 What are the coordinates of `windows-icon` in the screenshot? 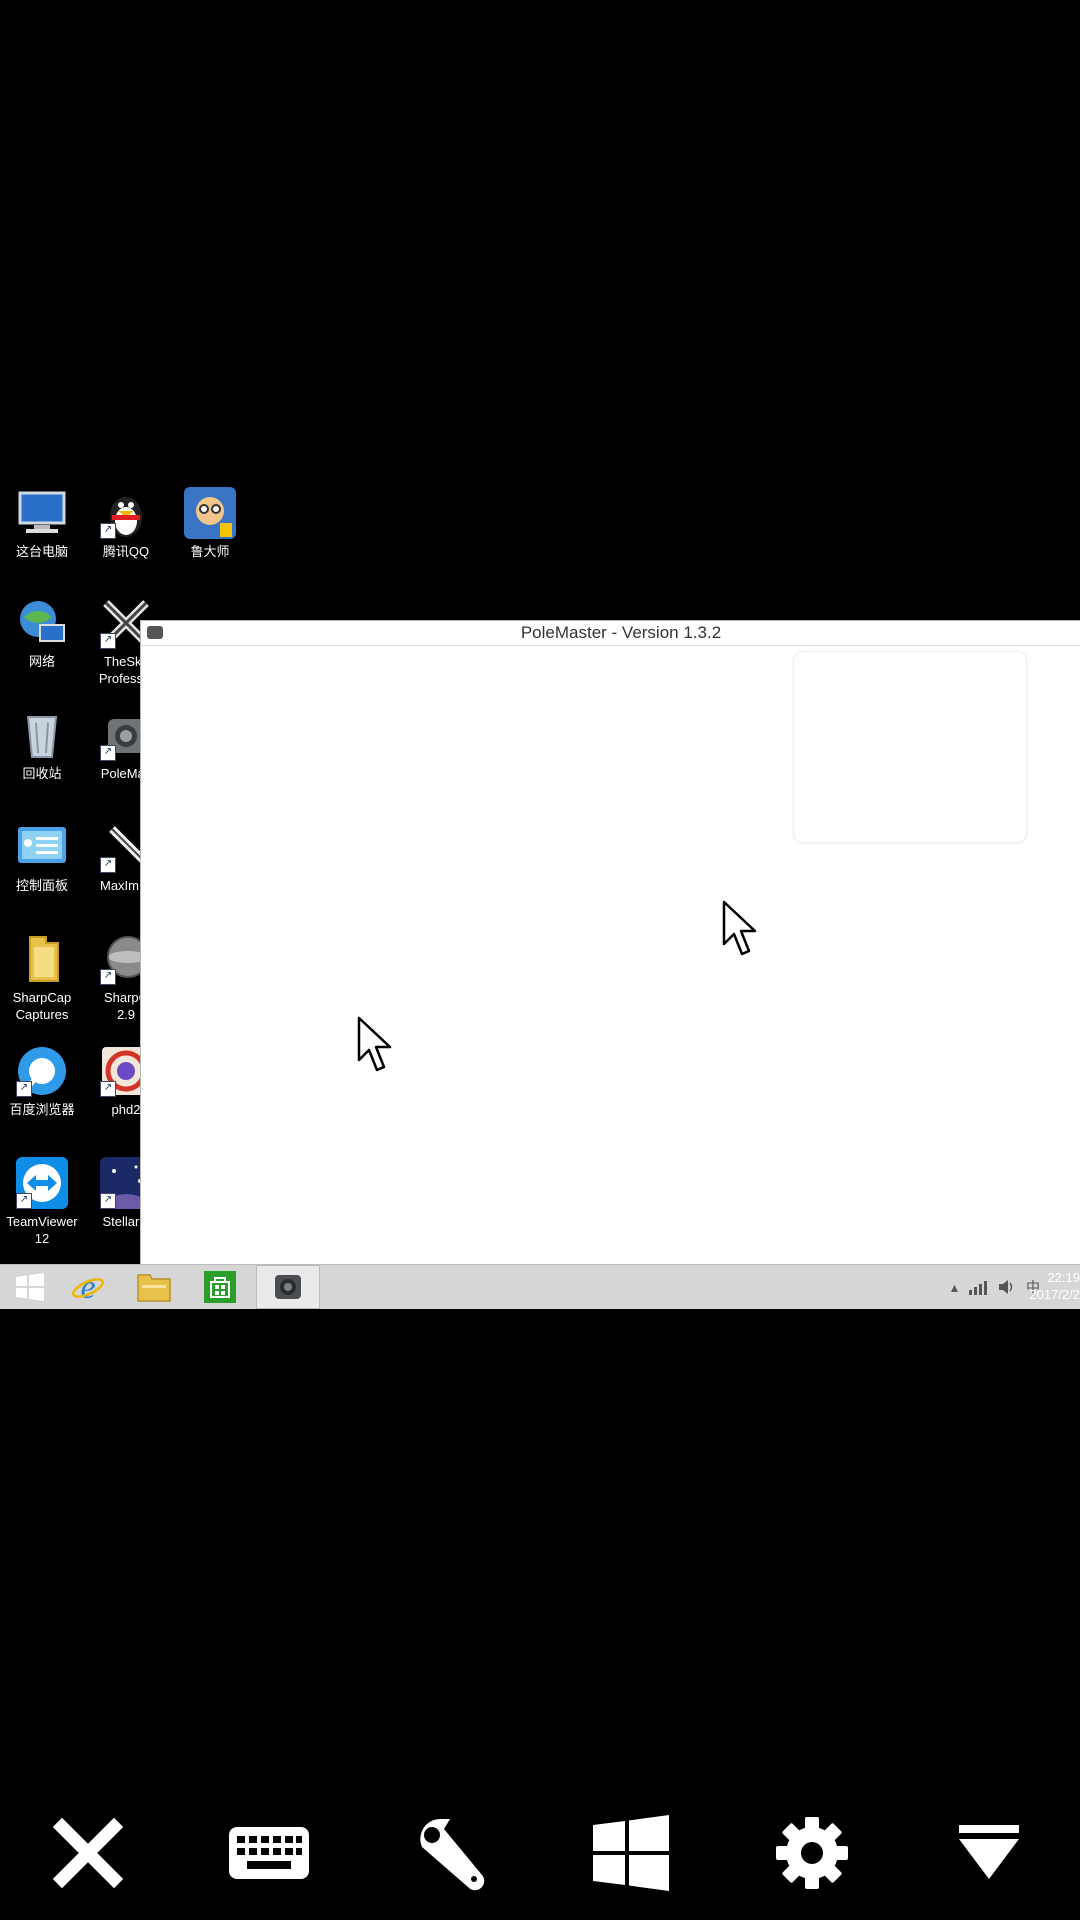 It's located at (631, 1853).